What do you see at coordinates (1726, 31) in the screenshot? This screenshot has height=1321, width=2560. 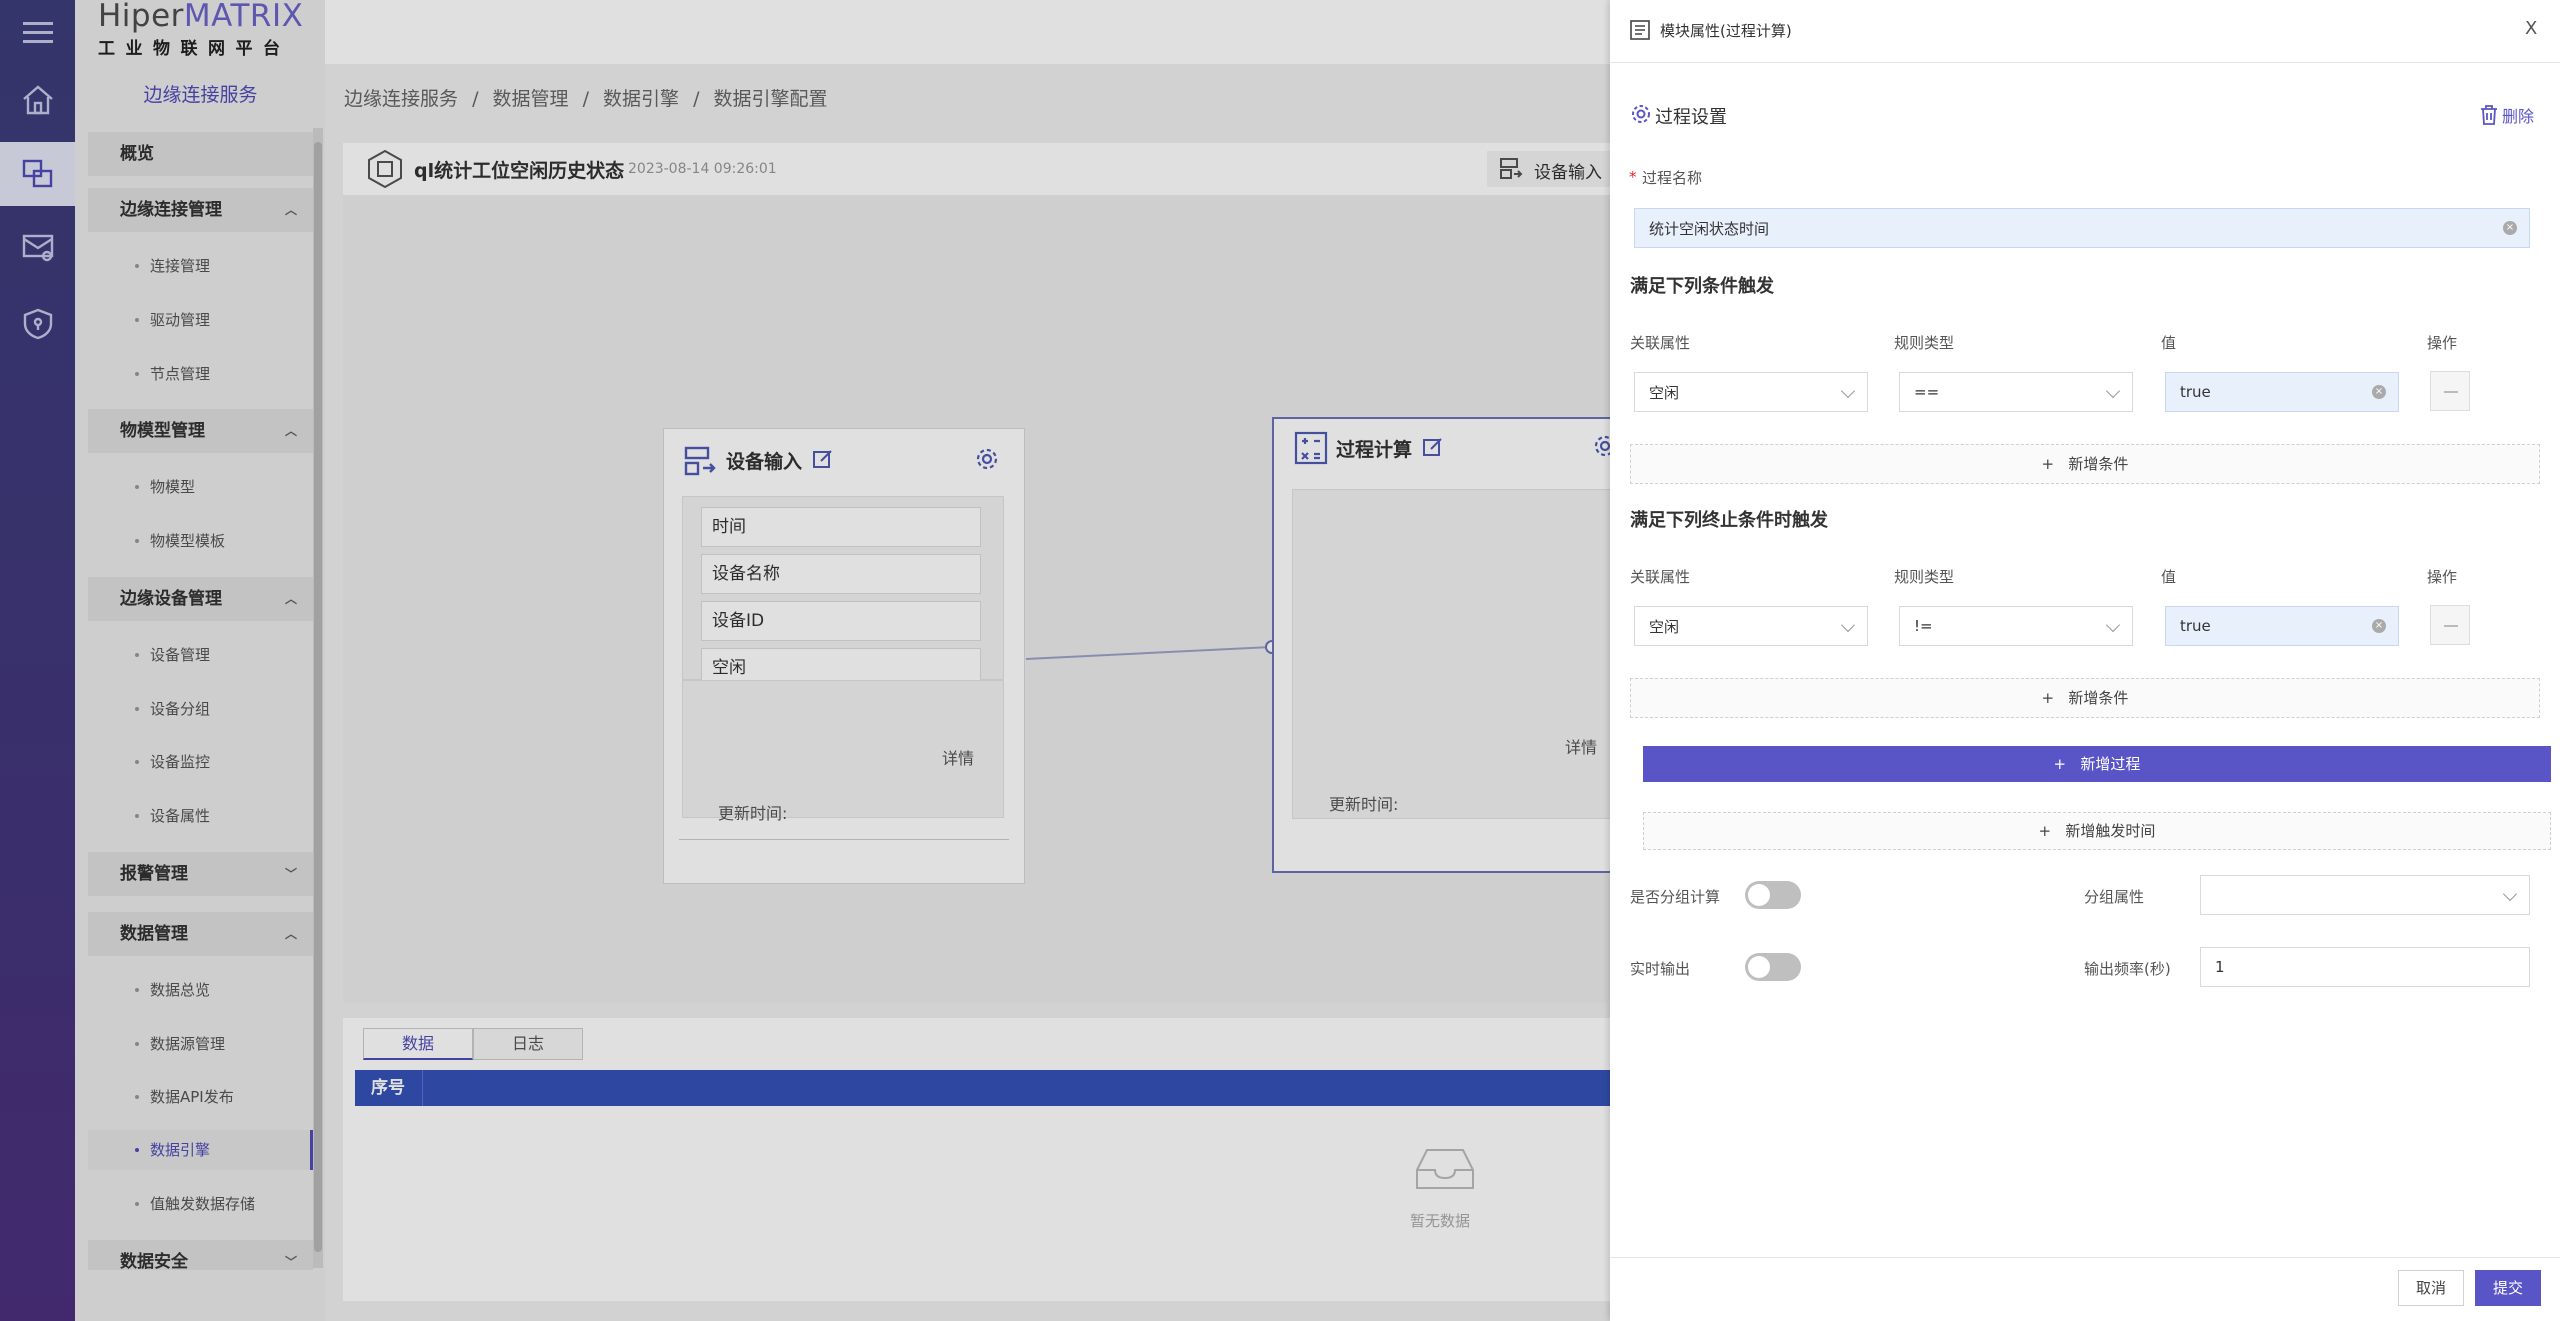 I see `drawer-title: 模块属性(过程计算)` at bounding box center [1726, 31].